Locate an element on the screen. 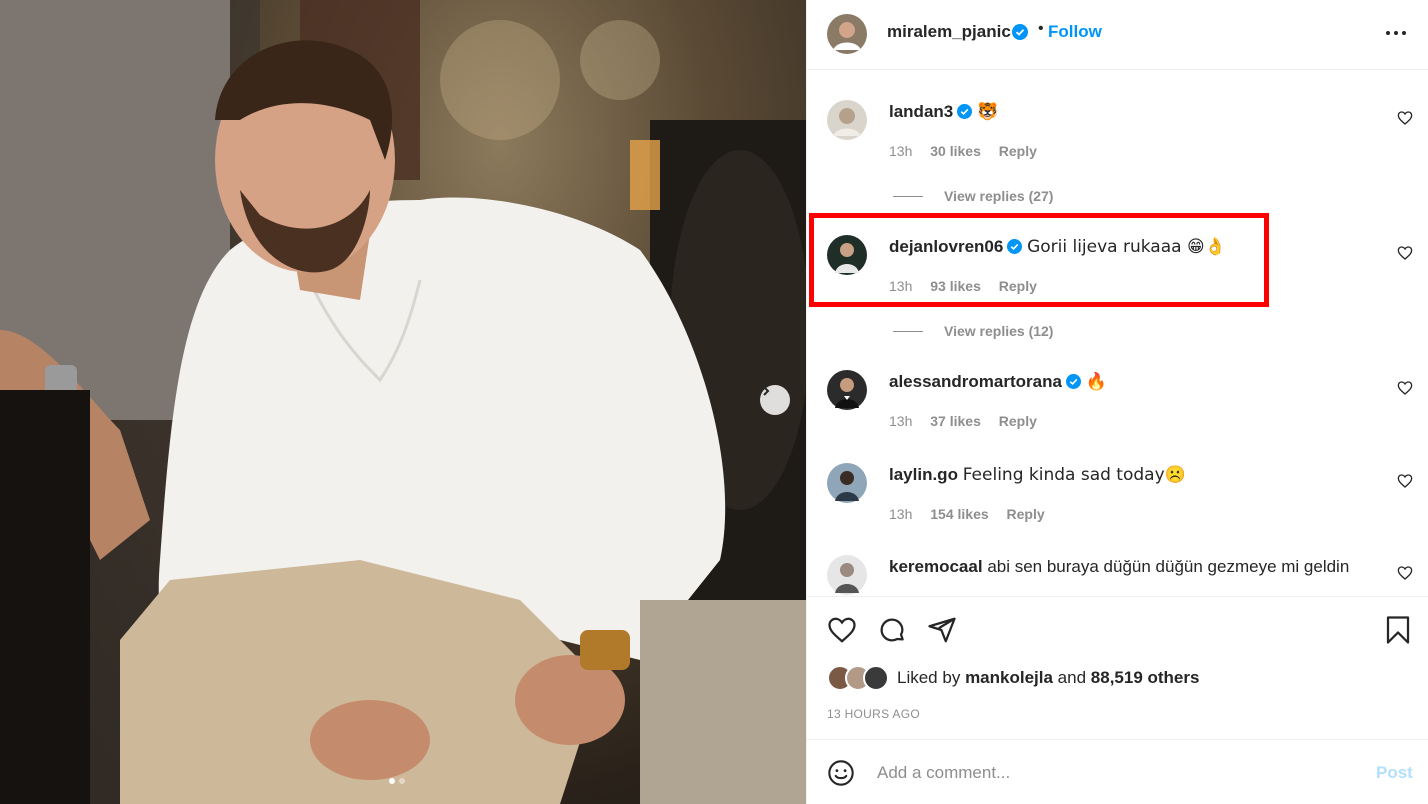  comment-body: alessandromartorana 🔥 is located at coordinates (998, 382).